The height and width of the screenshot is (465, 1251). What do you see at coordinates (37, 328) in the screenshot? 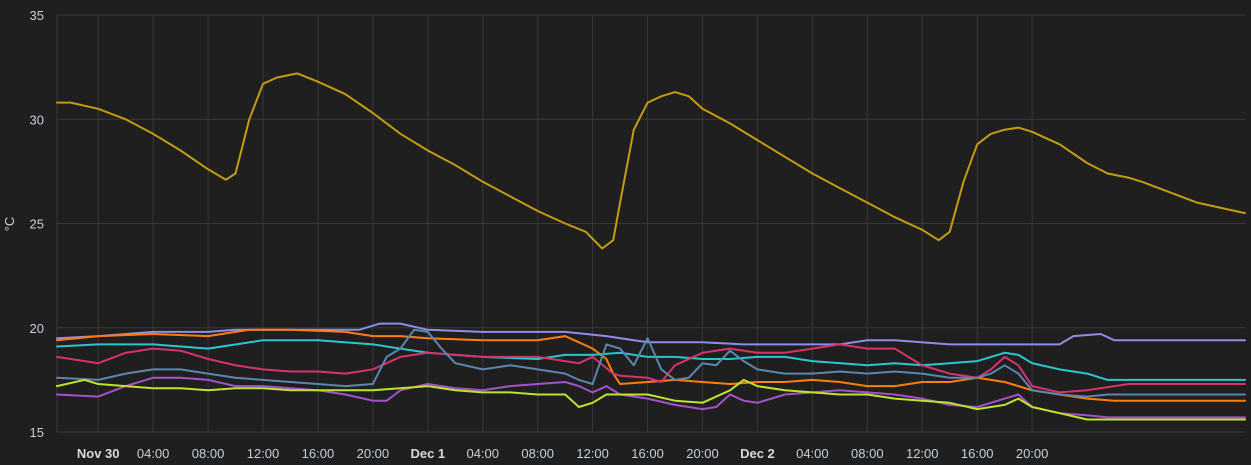
I see `y-tick-label: 20` at bounding box center [37, 328].